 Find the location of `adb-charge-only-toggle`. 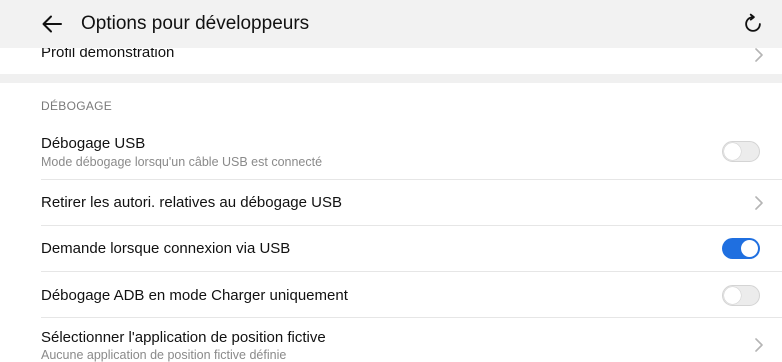

adb-charge-only-toggle is located at coordinates (741, 295).